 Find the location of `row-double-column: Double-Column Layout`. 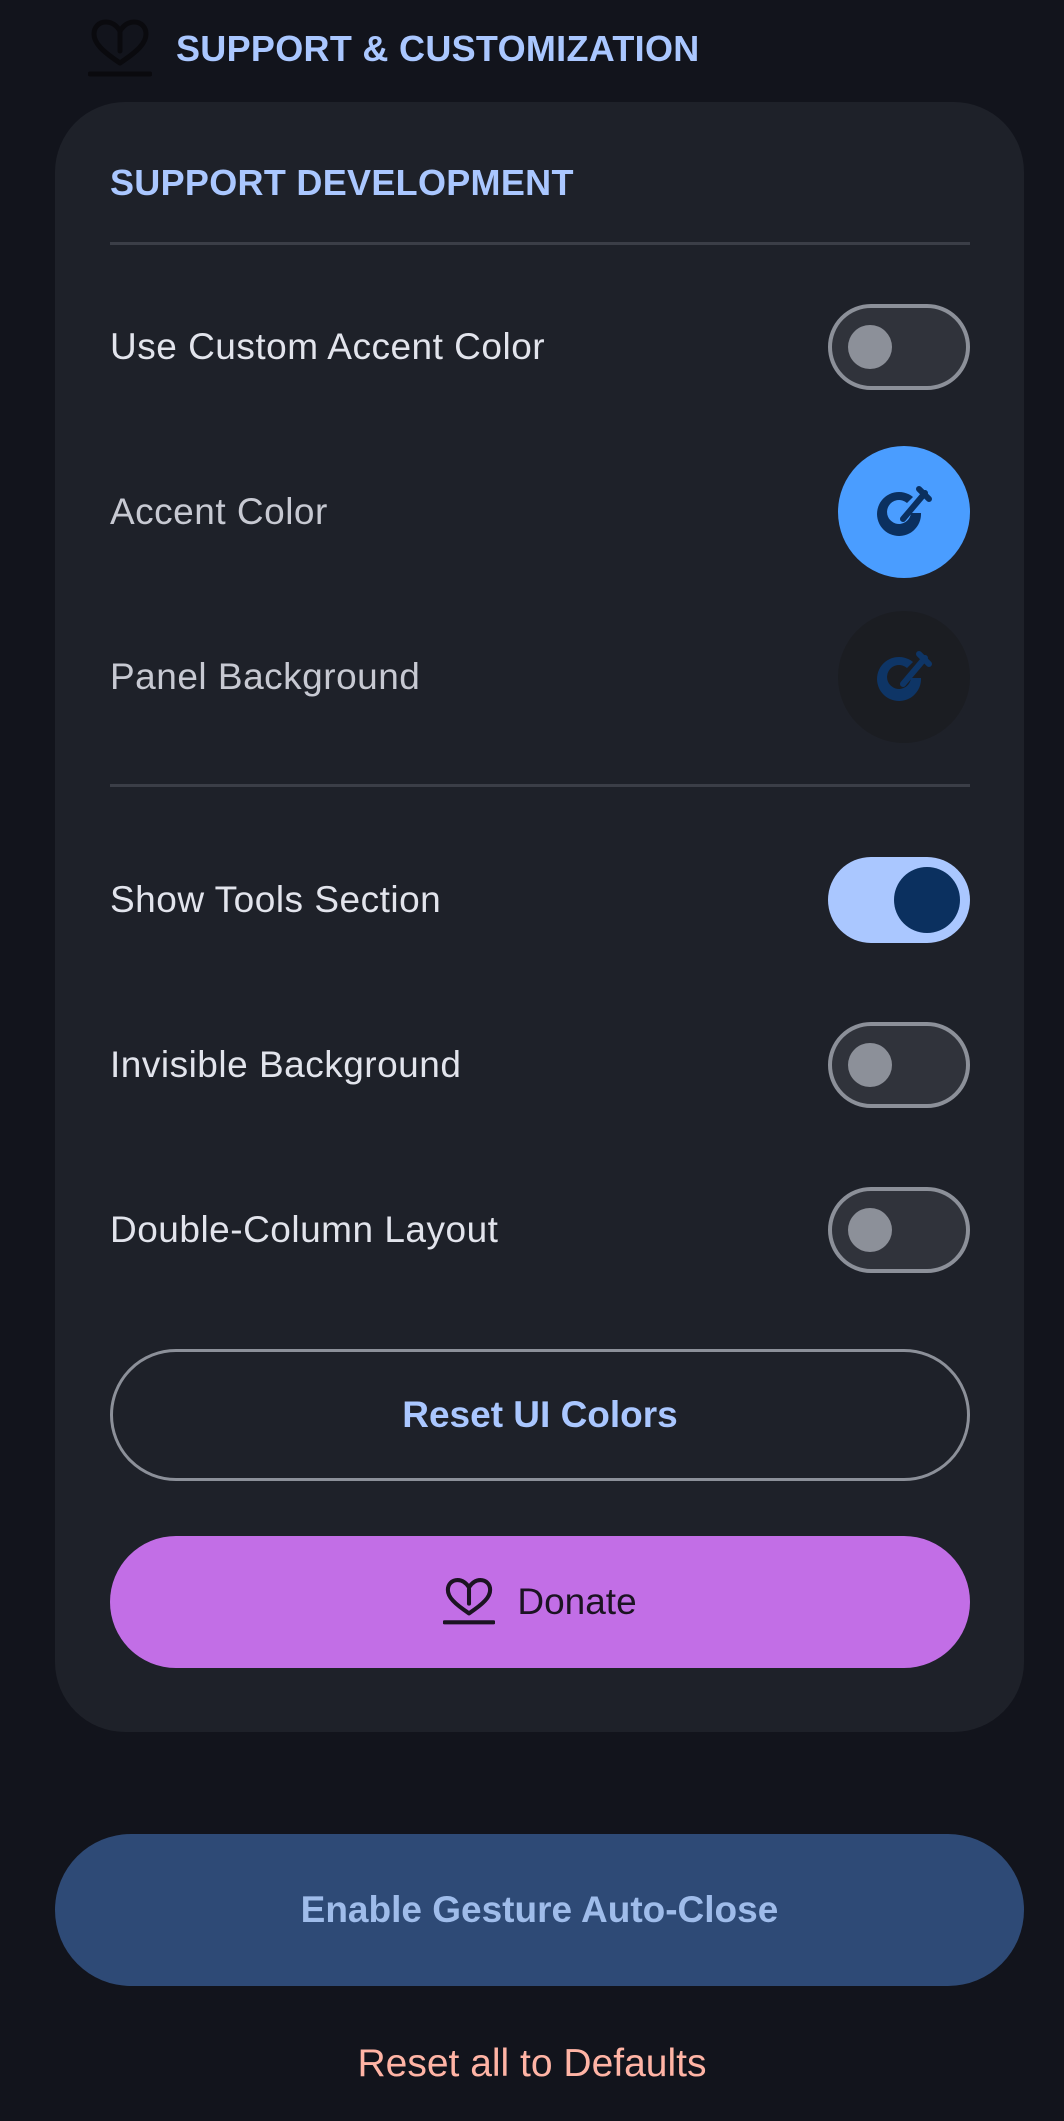

row-double-column: Double-Column Layout is located at coordinates (540, 1230).